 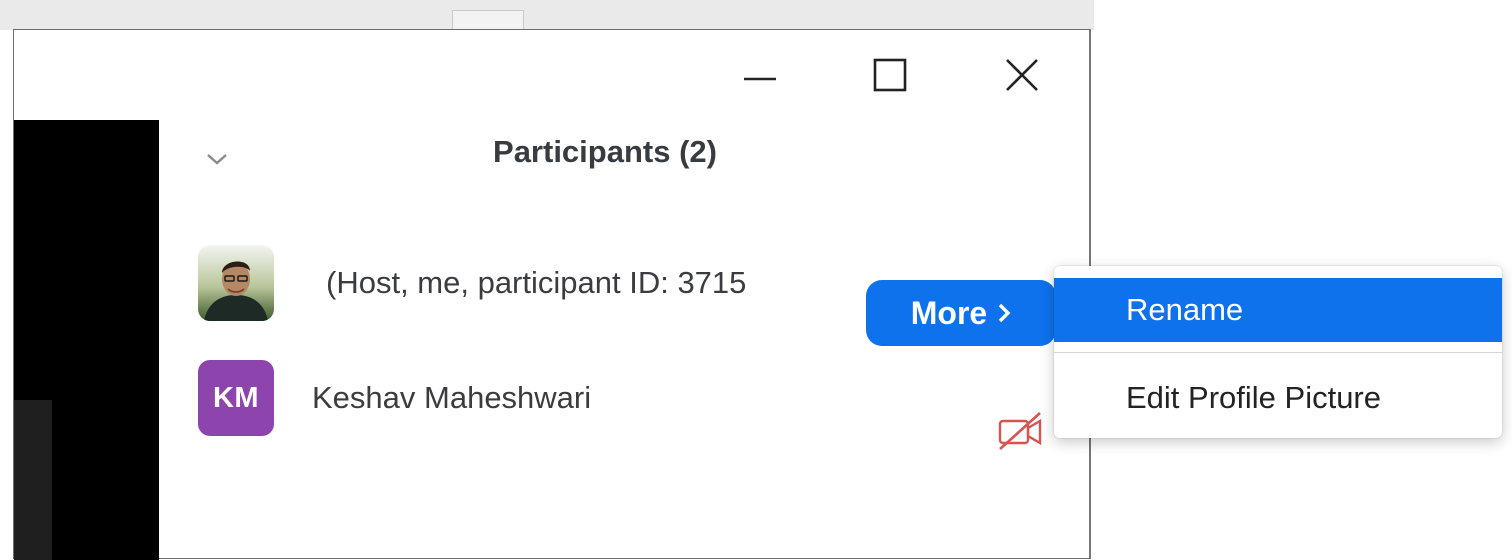 I want to click on menu-item-label: Rename, so click(x=1185, y=309).